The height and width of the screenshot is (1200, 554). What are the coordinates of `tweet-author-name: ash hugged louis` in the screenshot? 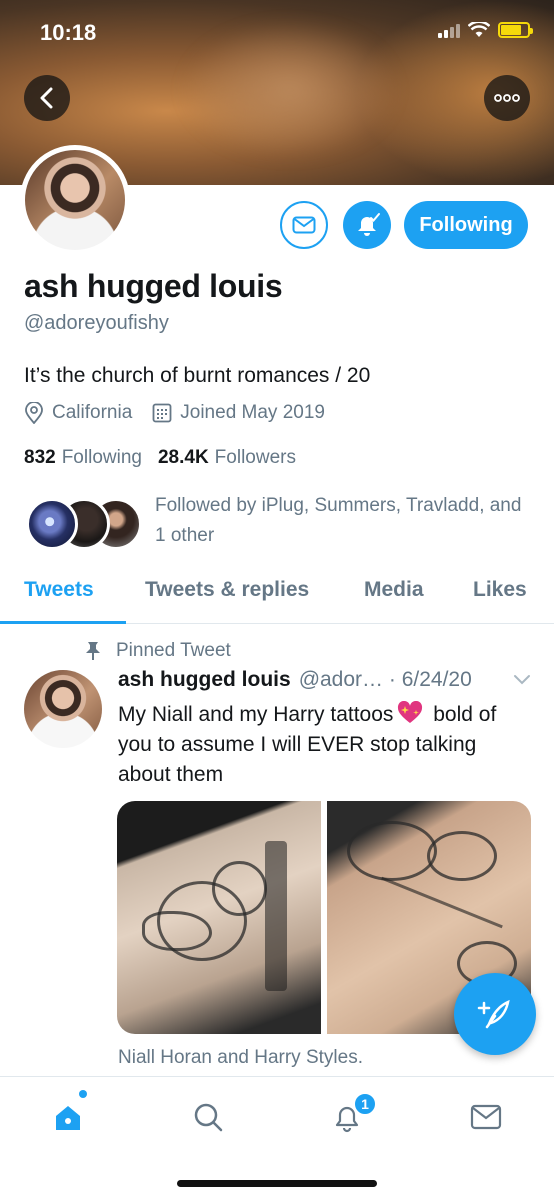 It's located at (204, 680).